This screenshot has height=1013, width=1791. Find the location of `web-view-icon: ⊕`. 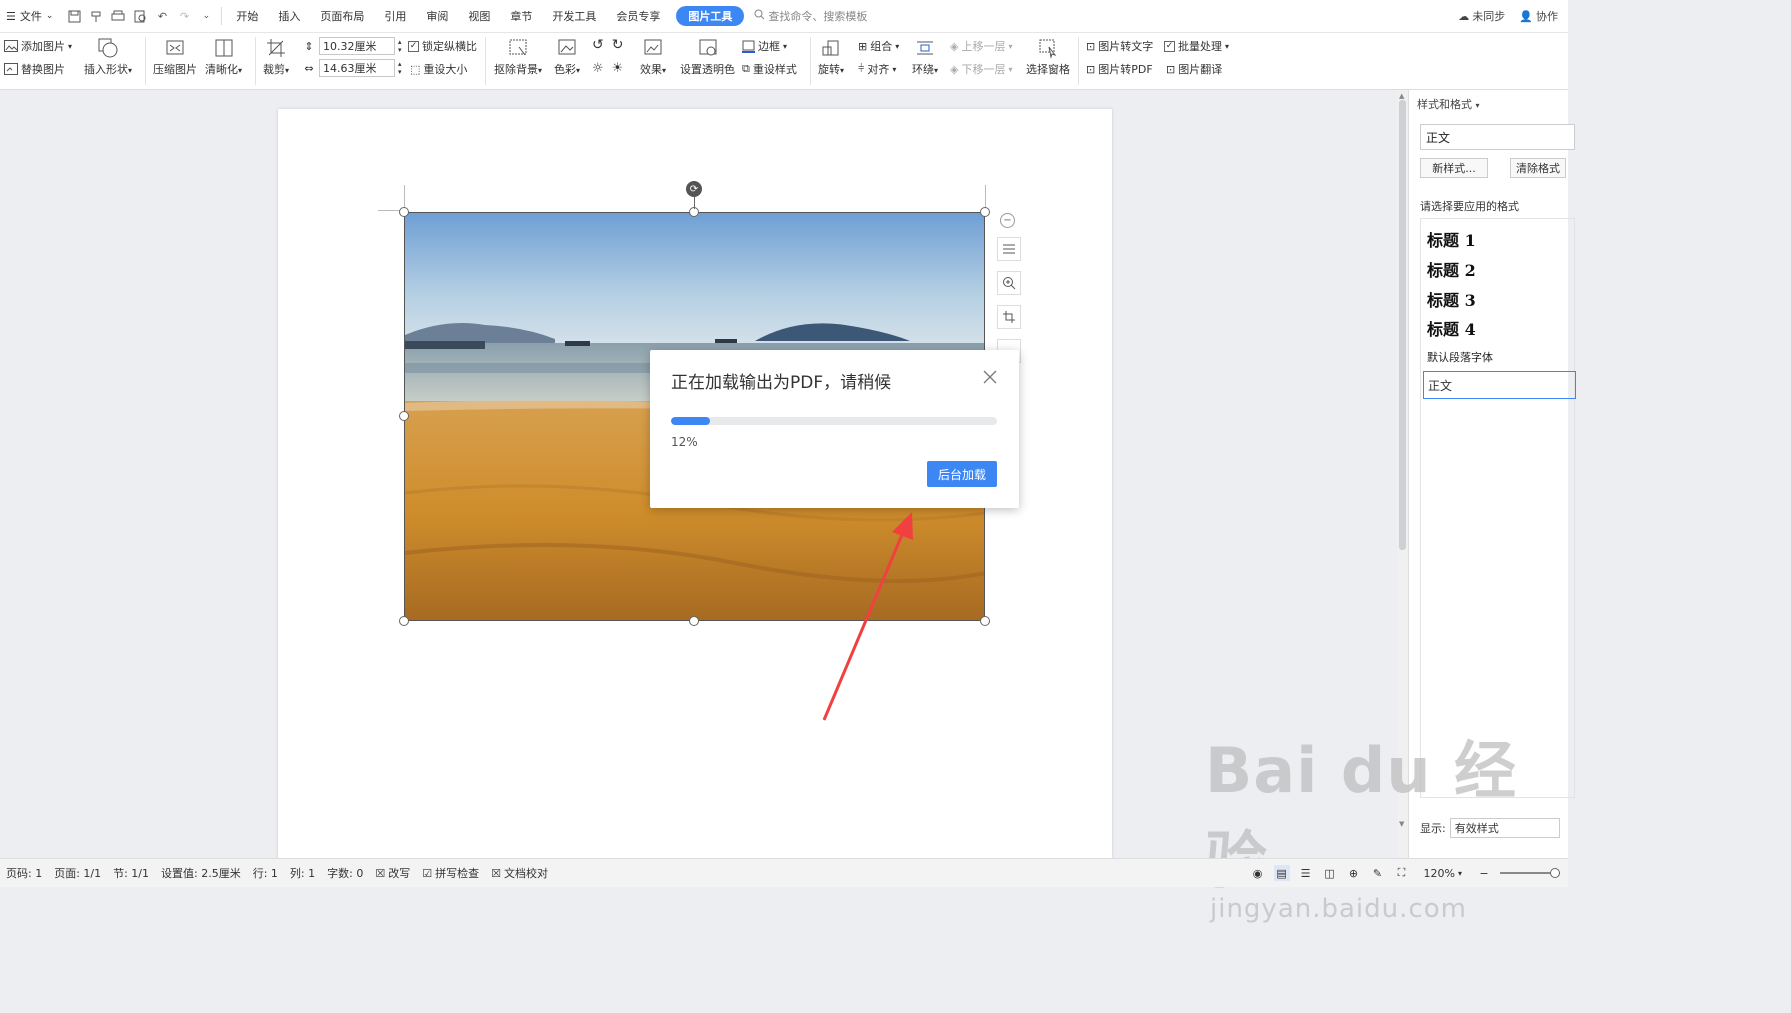

web-view-icon: ⊕ is located at coordinates (1354, 873).